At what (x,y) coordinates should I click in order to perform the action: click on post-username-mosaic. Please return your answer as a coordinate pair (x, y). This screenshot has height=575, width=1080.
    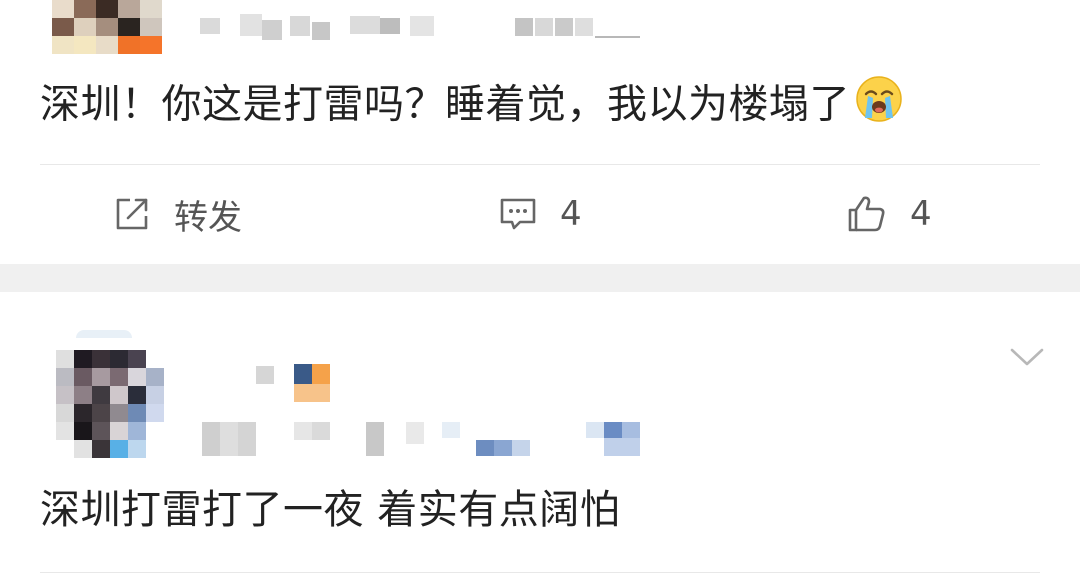
    Looking at the image, I should click on (420, 27).